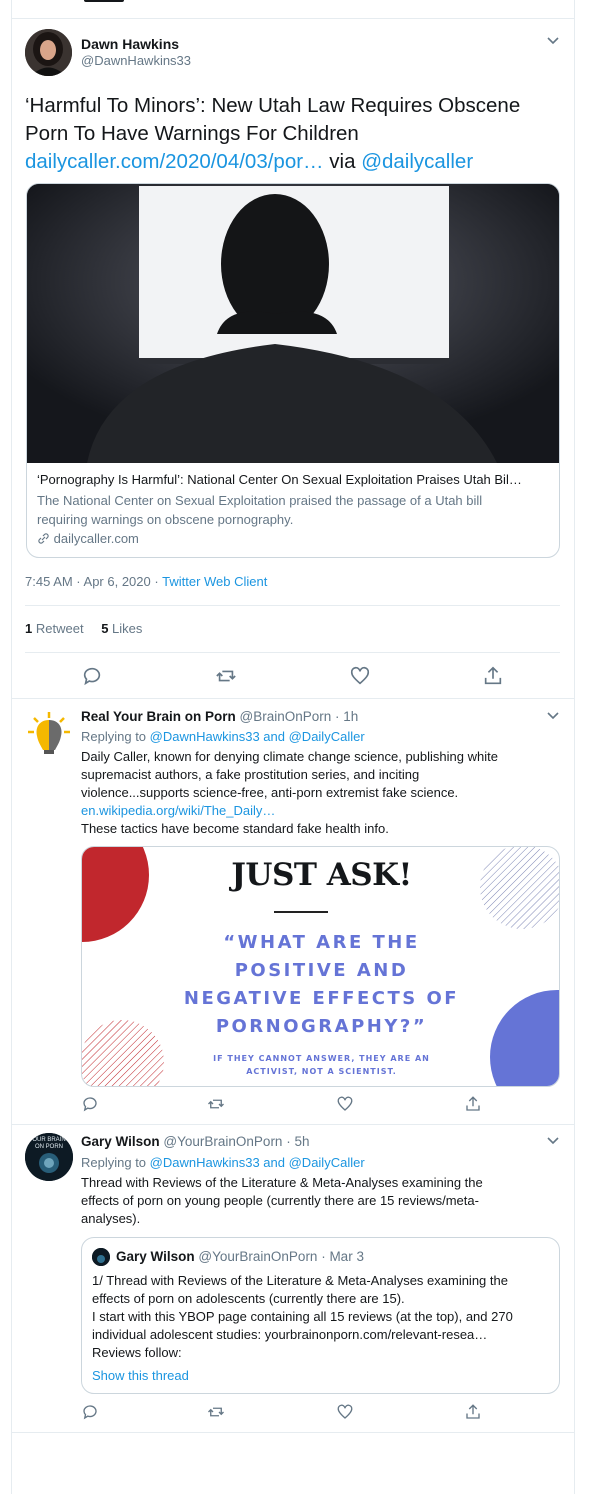 The width and height of the screenshot is (594, 1494). What do you see at coordinates (49, 1157) in the screenshot?
I see `avatar: OUR BRAIN ON PORN` at bounding box center [49, 1157].